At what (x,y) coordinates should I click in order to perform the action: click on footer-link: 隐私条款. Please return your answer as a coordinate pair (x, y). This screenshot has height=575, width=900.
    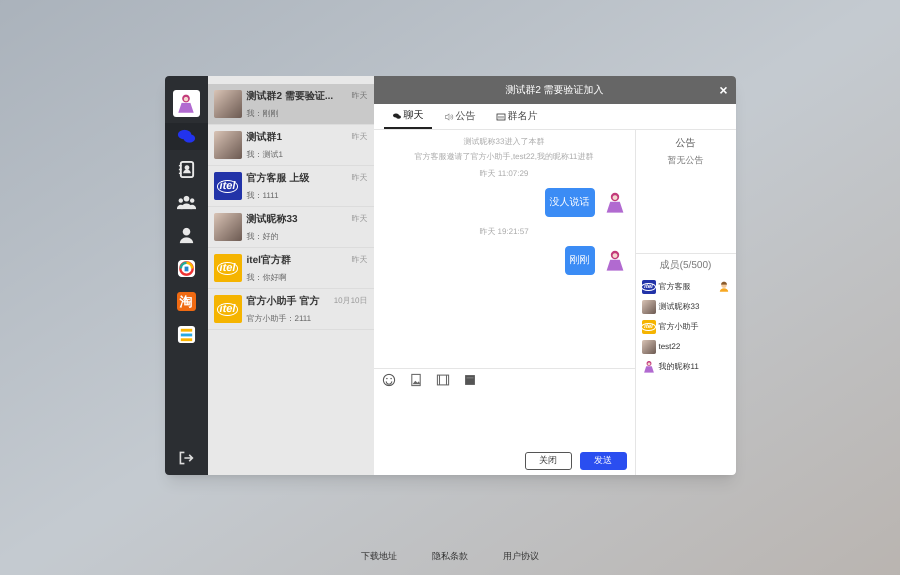
    Looking at the image, I should click on (450, 557).